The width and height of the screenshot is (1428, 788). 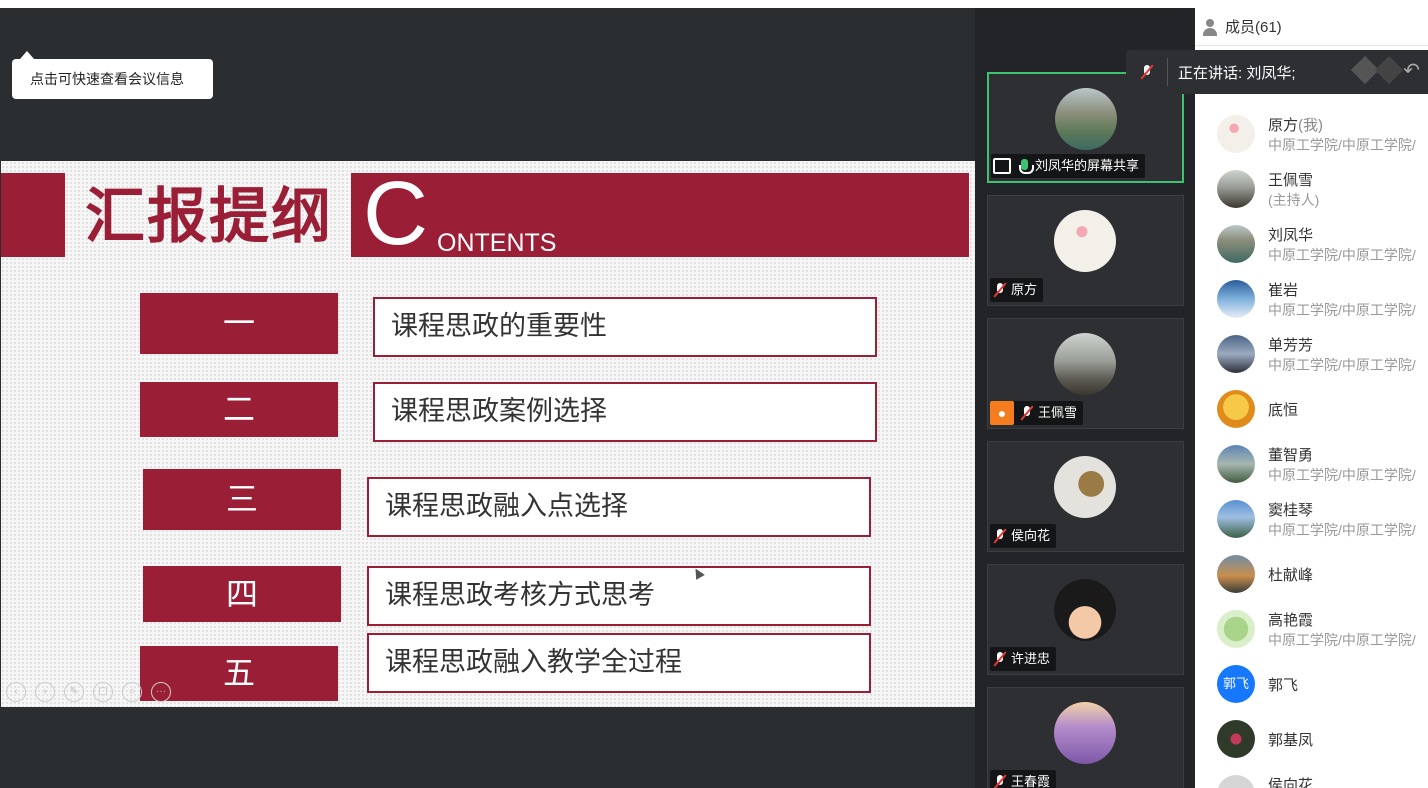 What do you see at coordinates (1291, 455) in the screenshot?
I see `member-name: 董智勇` at bounding box center [1291, 455].